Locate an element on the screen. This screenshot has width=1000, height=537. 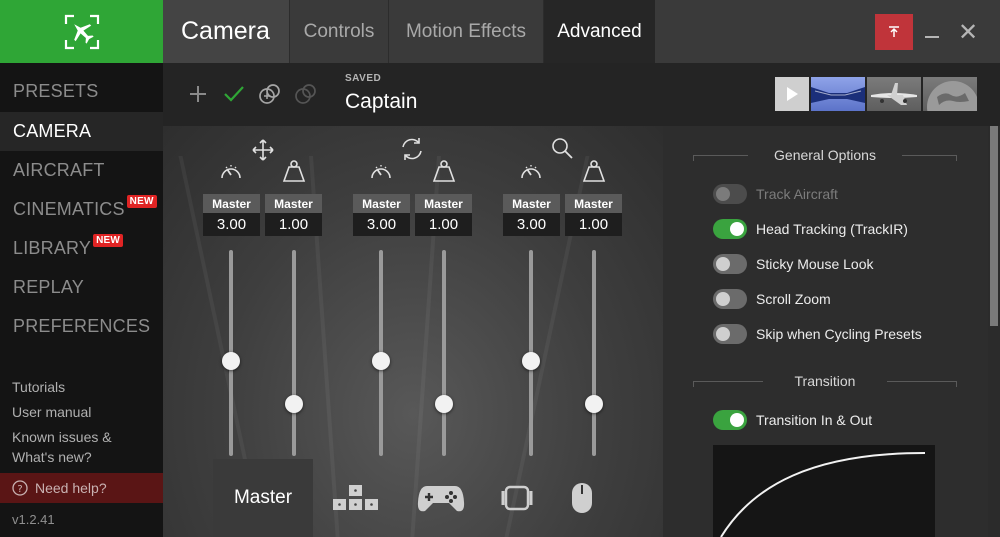
app-logo is located at coordinates (81, 31).